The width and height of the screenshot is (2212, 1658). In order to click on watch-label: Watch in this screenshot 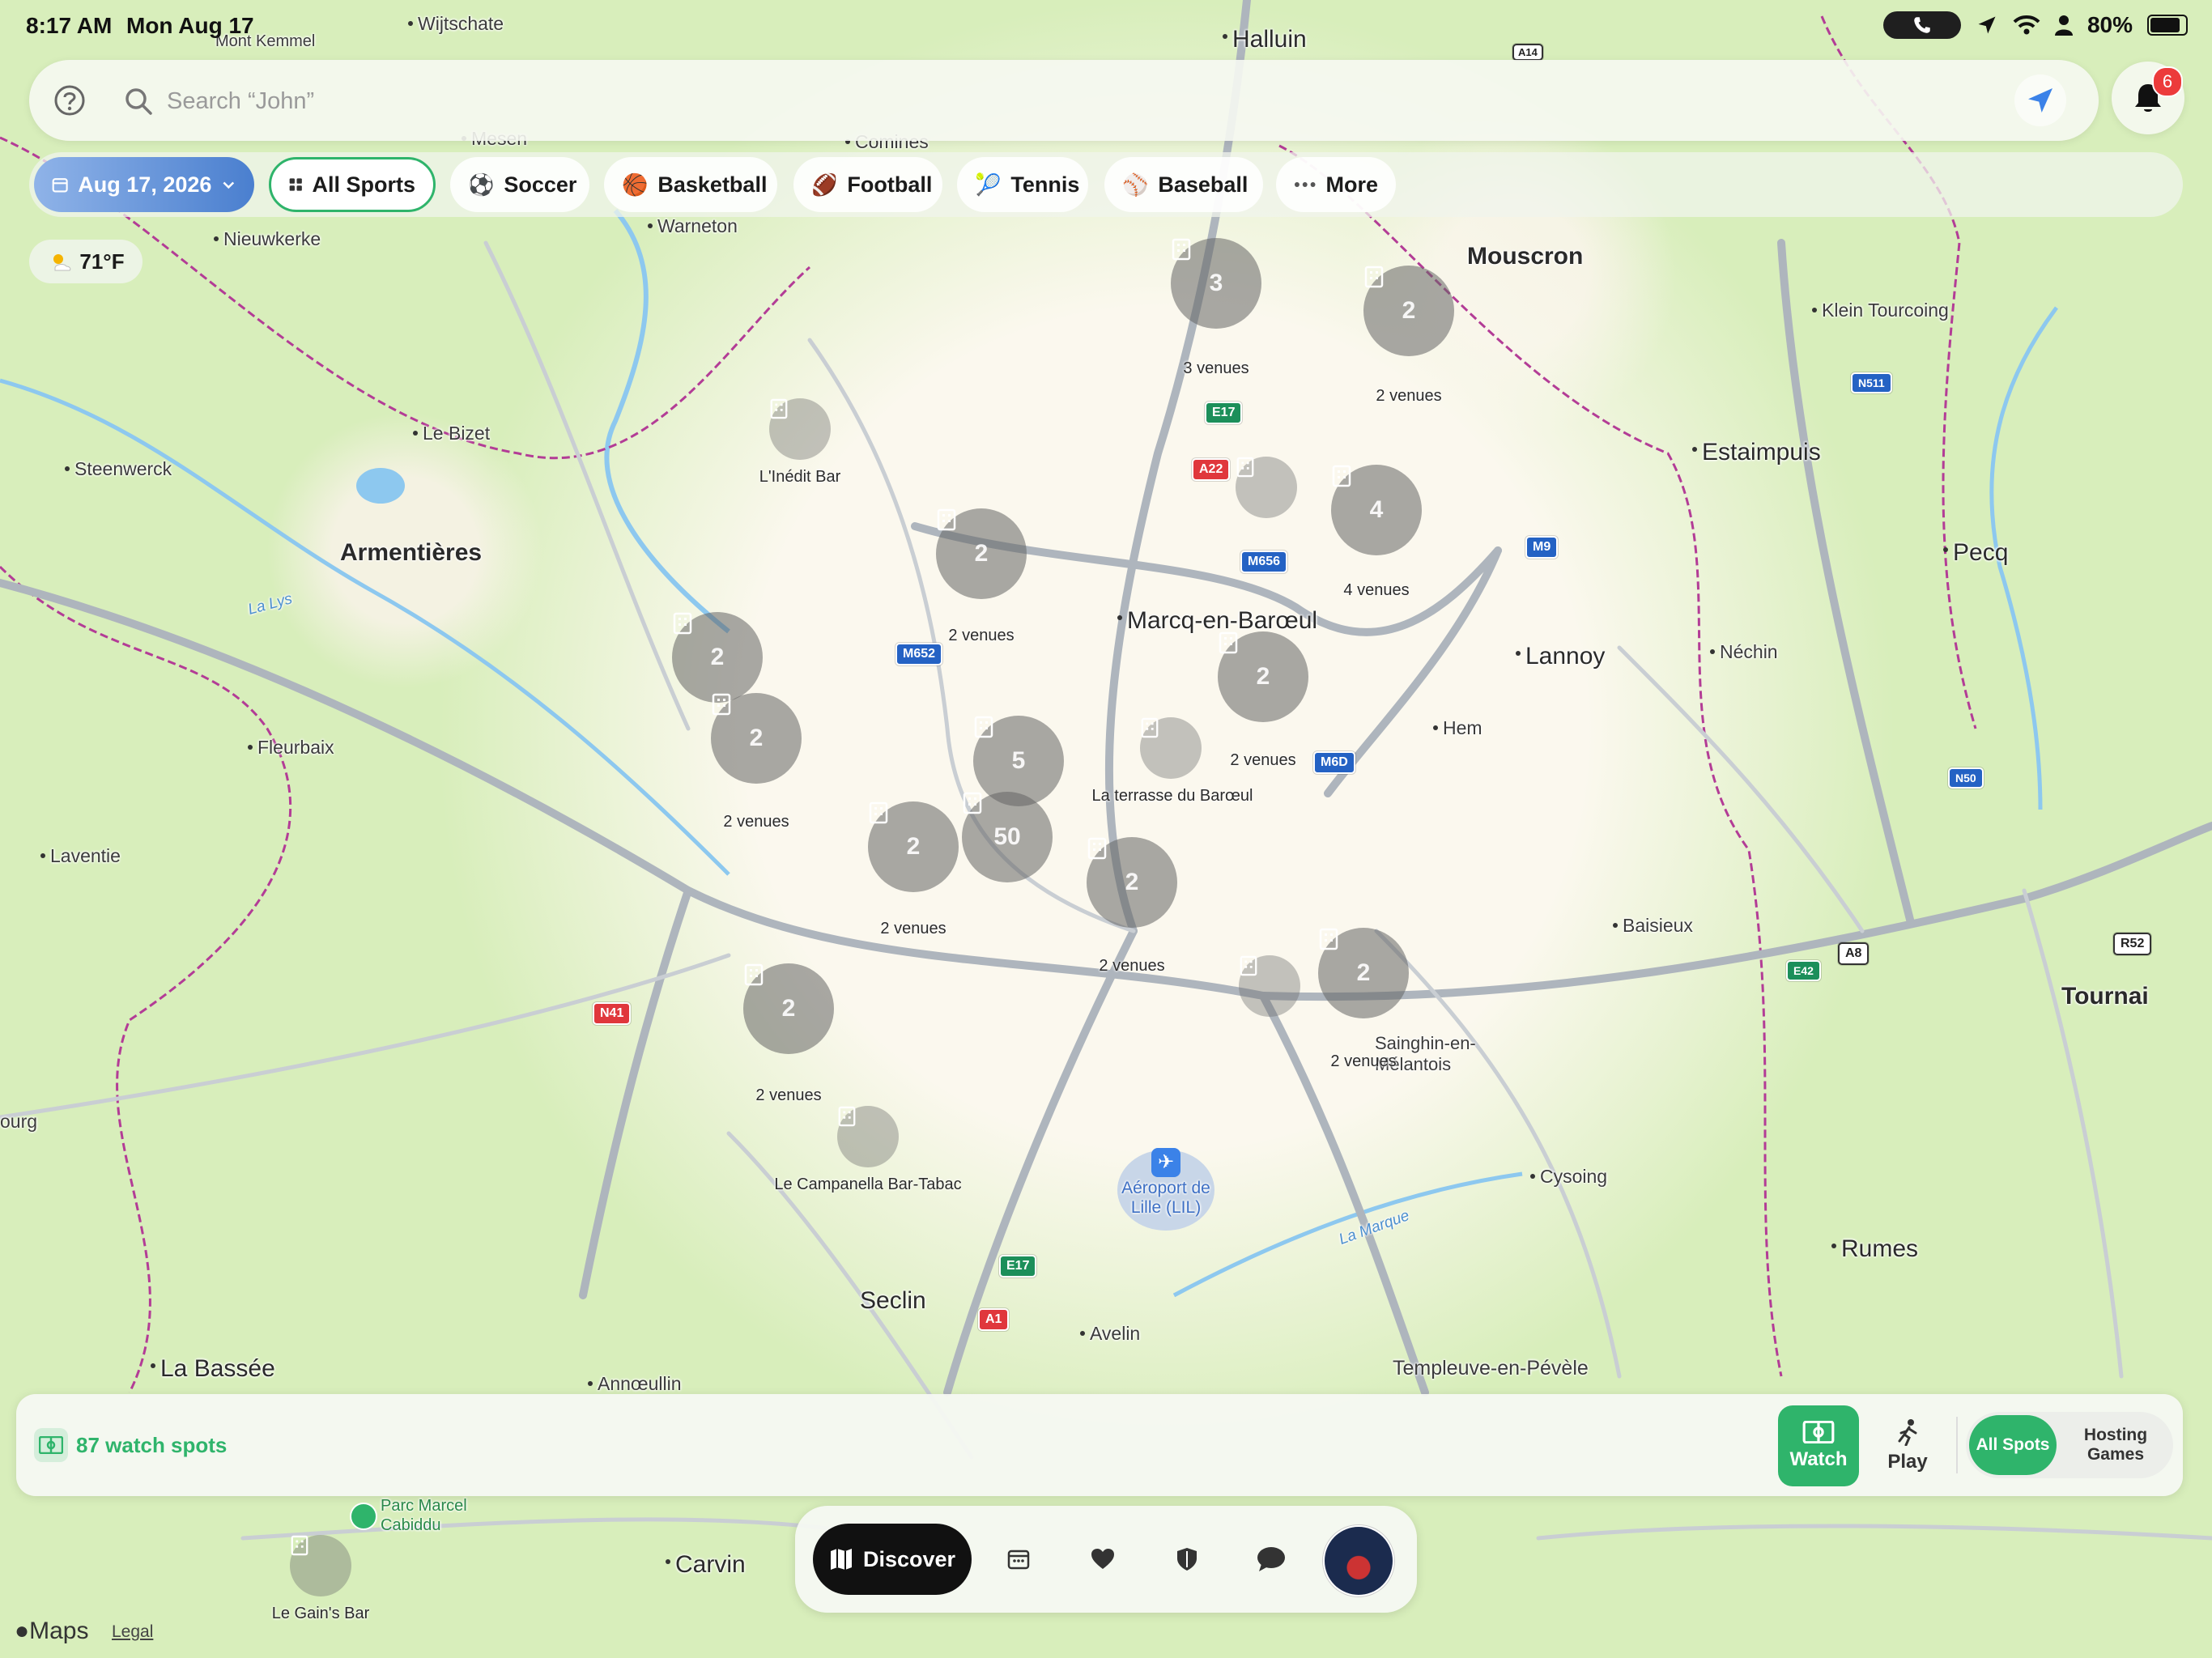, I will do `click(1819, 1459)`.